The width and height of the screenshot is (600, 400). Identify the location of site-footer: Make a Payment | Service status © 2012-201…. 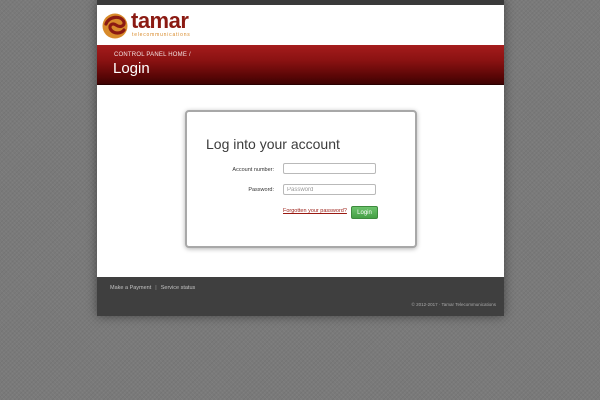
(300, 296).